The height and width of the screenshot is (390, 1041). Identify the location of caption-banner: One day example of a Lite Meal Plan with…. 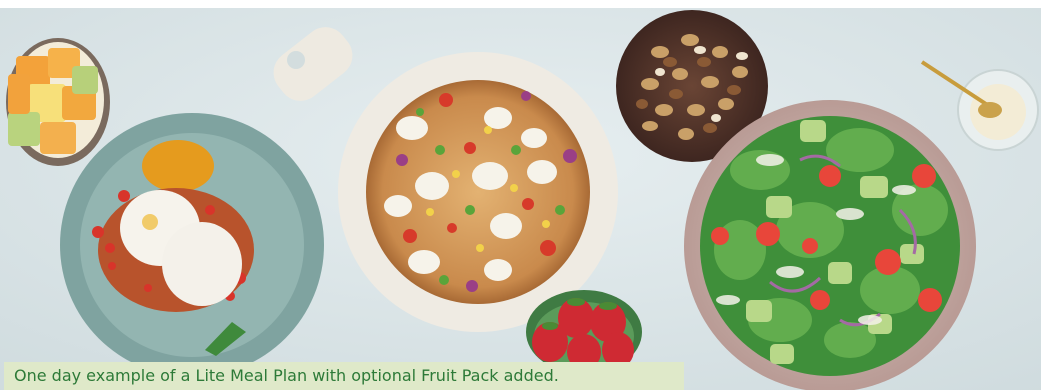
(344, 376).